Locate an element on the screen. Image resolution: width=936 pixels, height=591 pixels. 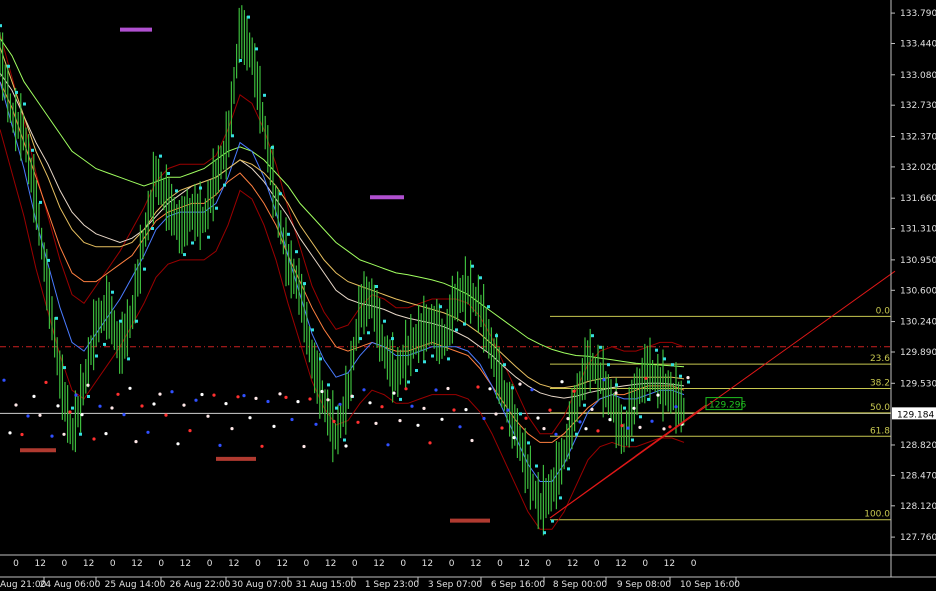
y-tick-label: 133.790 is located at coordinates (918, 14).